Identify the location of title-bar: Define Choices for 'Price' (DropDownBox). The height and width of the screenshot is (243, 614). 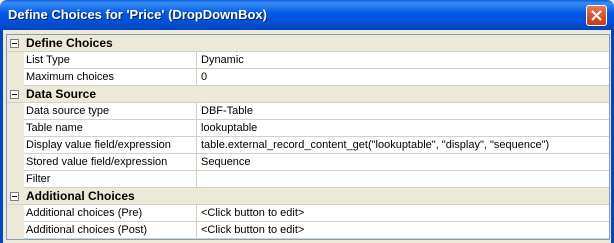
(307, 15).